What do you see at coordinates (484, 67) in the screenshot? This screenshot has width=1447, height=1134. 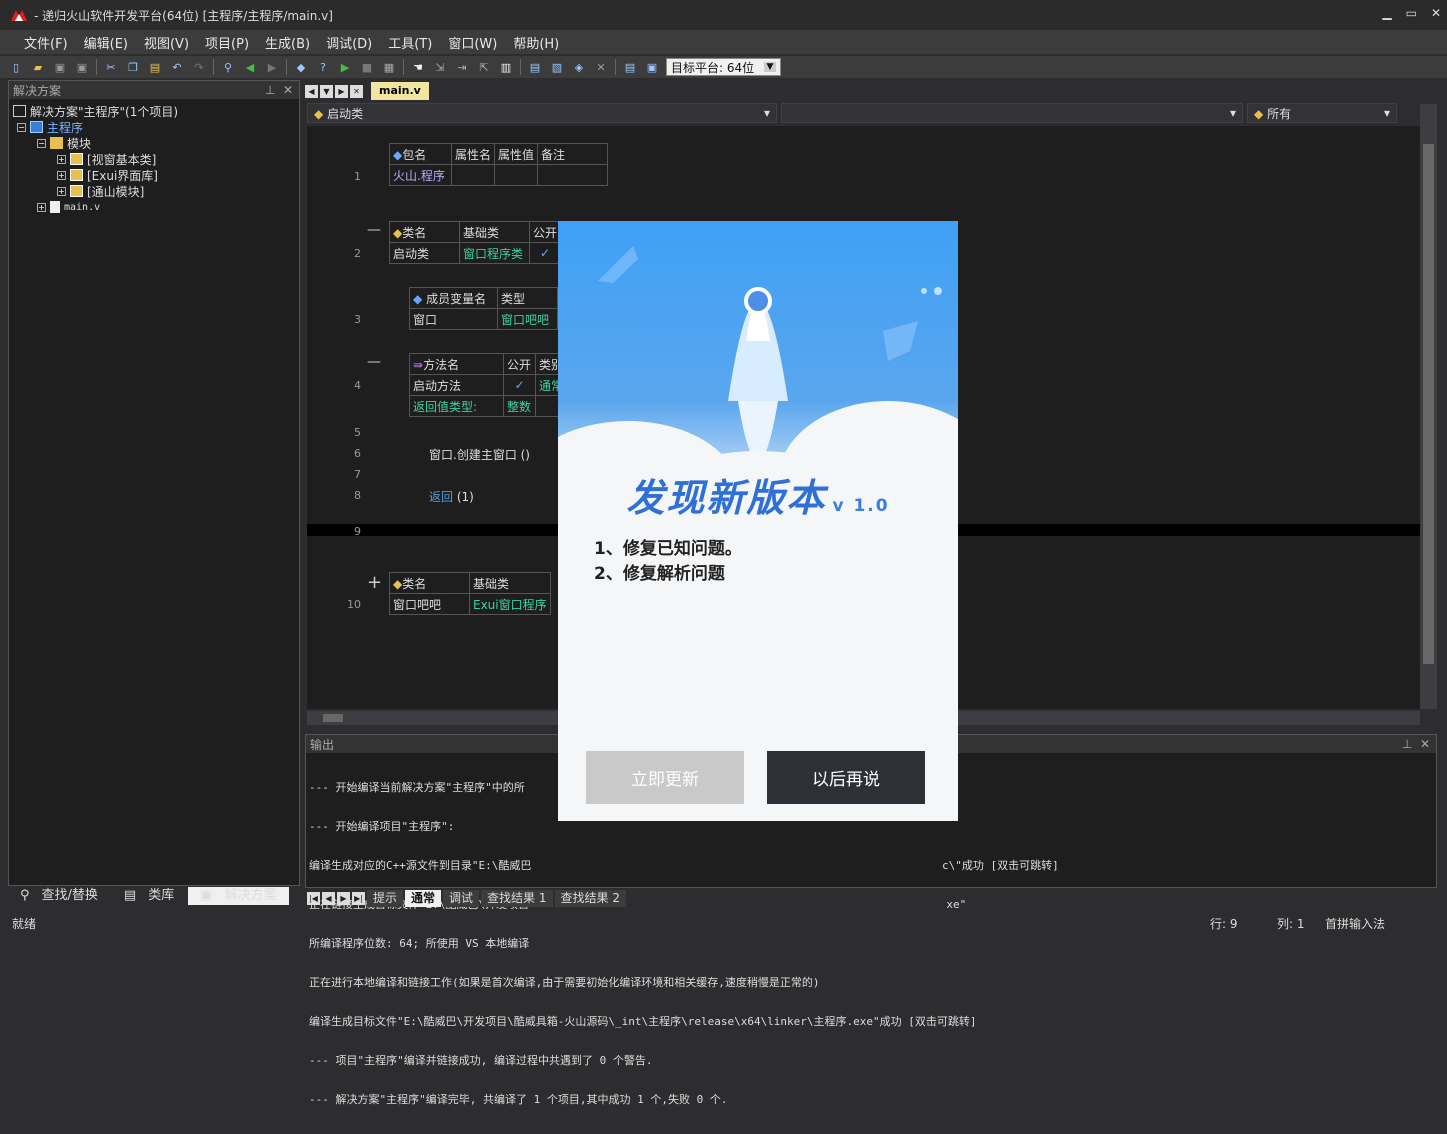 I see `step-out-icon: ⇱` at bounding box center [484, 67].